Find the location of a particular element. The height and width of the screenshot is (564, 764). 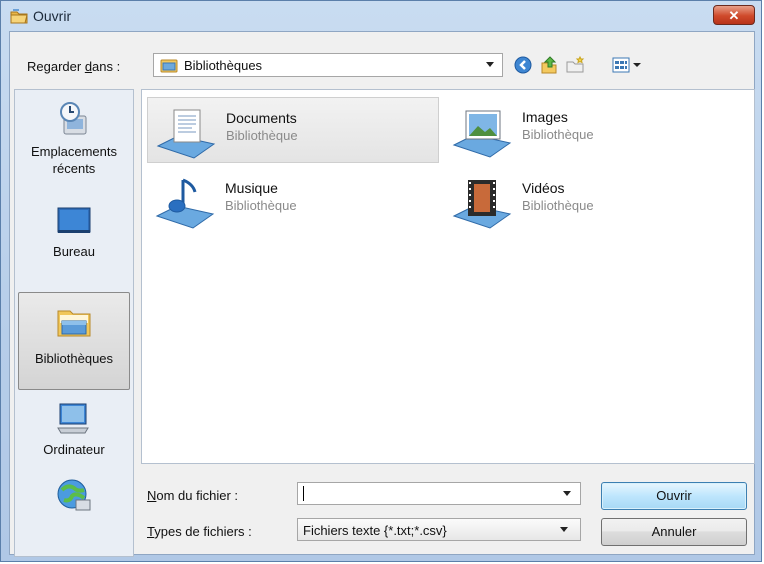

place-label: Emplacements récents is located at coordinates (74, 160).